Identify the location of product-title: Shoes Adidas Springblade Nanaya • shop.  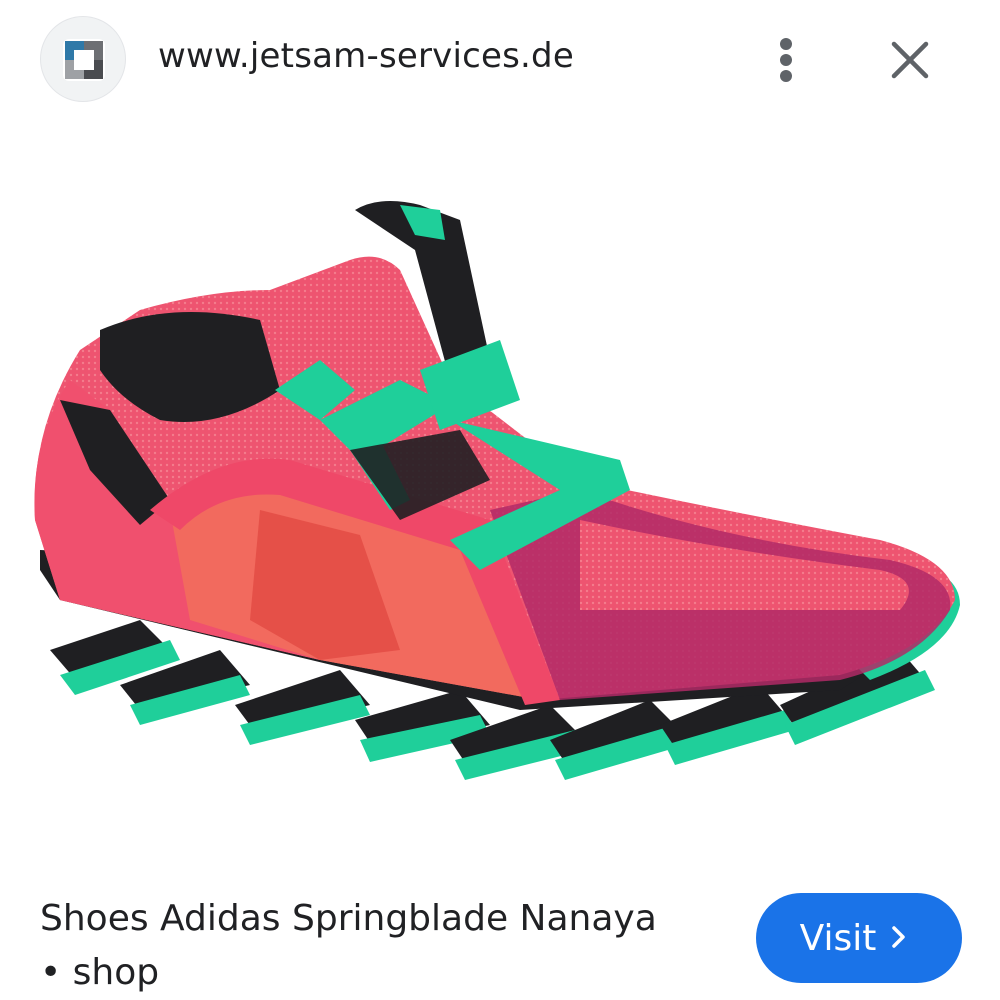
(385, 946).